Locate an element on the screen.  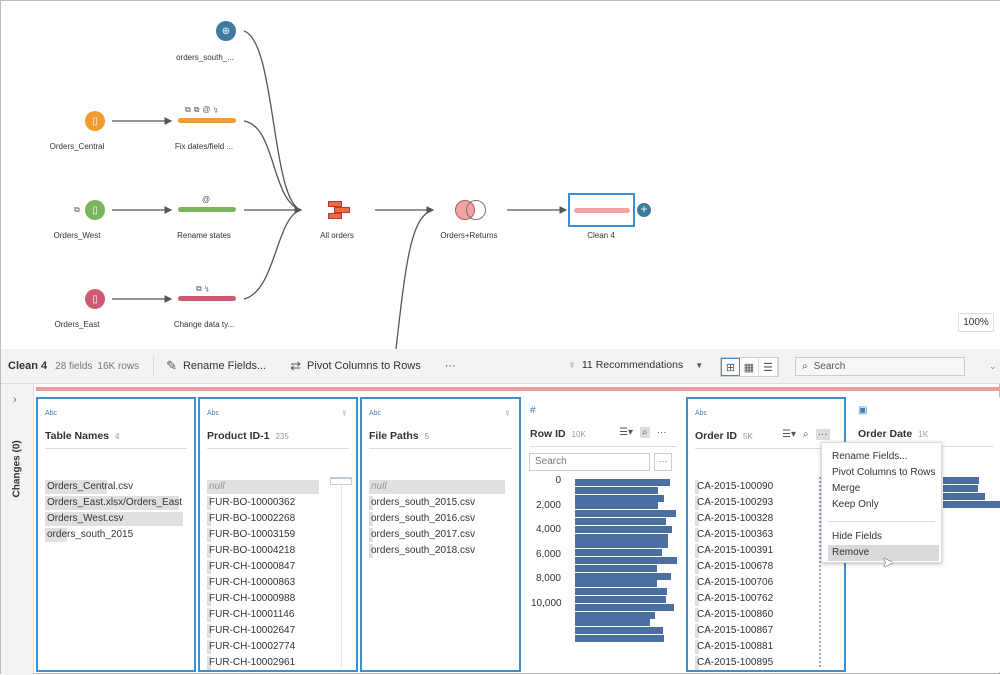
value-item: CA-2015-100762 is located at coordinates (734, 599).